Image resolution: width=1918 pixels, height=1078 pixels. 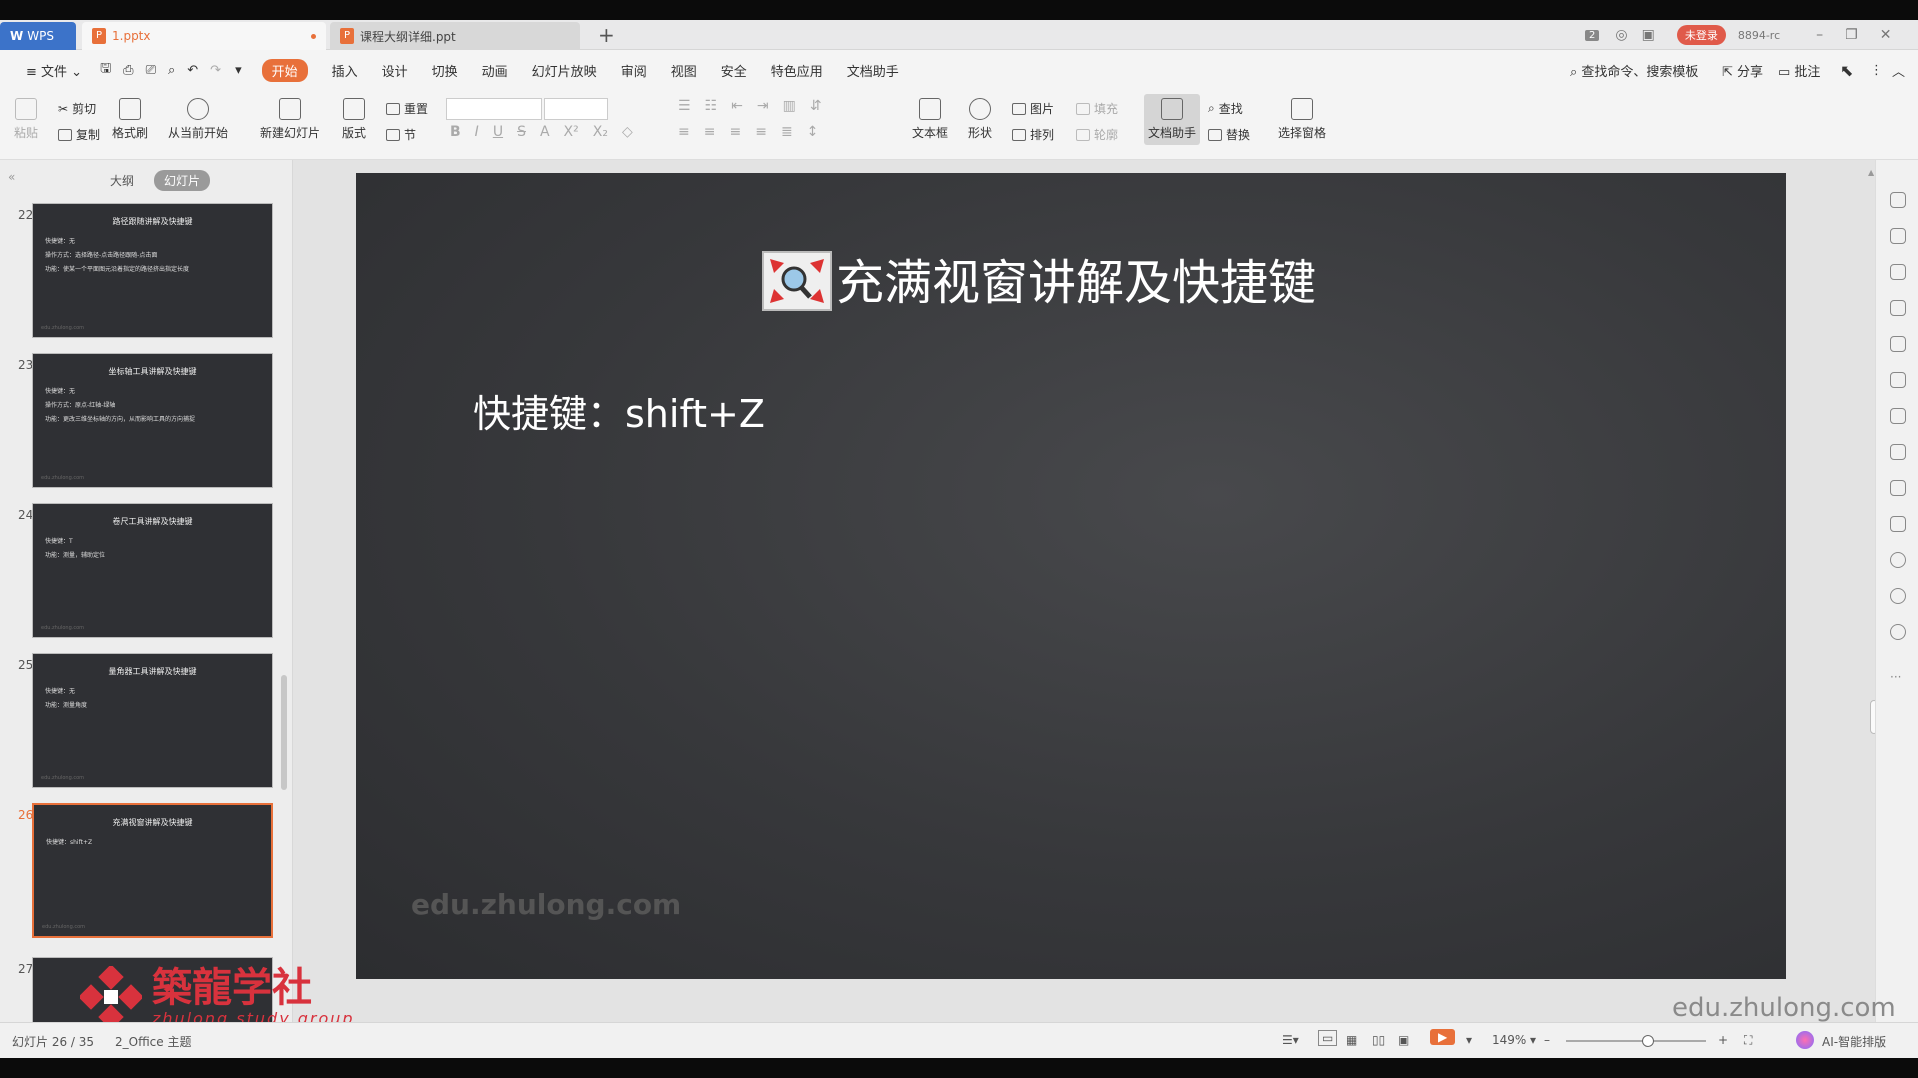 What do you see at coordinates (1533, 1040) in the screenshot?
I see `zoom-dropdown-icon: ▾` at bounding box center [1533, 1040].